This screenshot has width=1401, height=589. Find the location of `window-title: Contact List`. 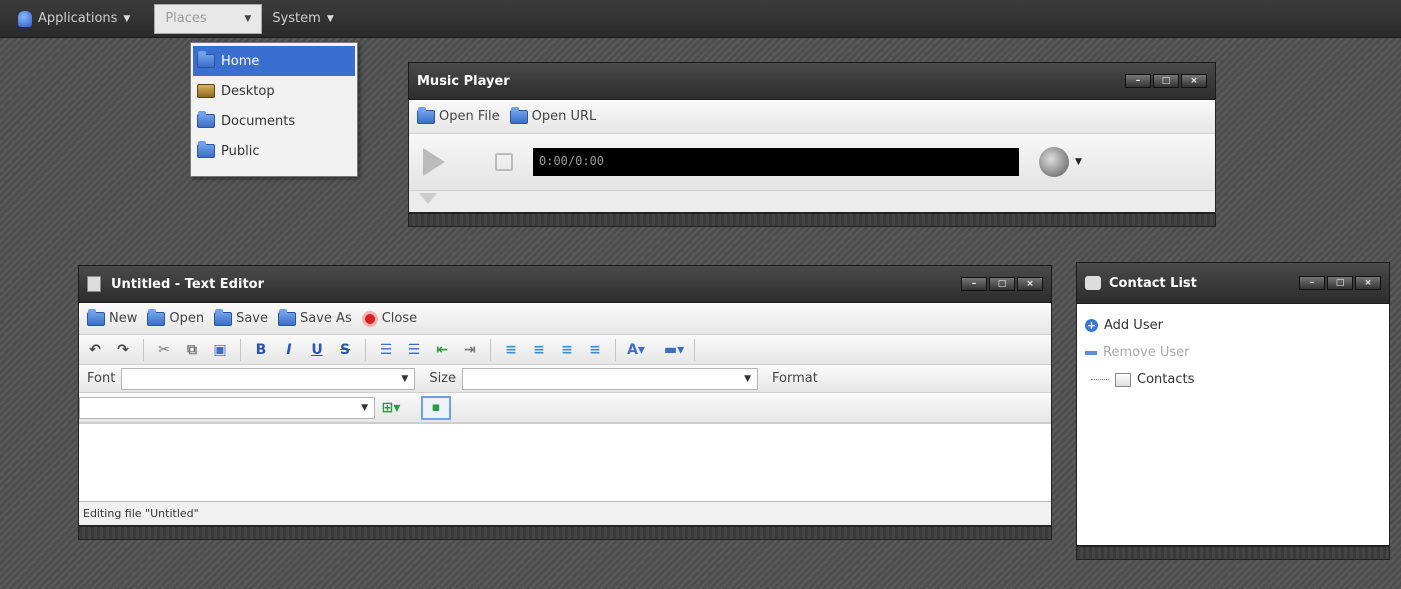

window-title: Contact List is located at coordinates (1153, 283).